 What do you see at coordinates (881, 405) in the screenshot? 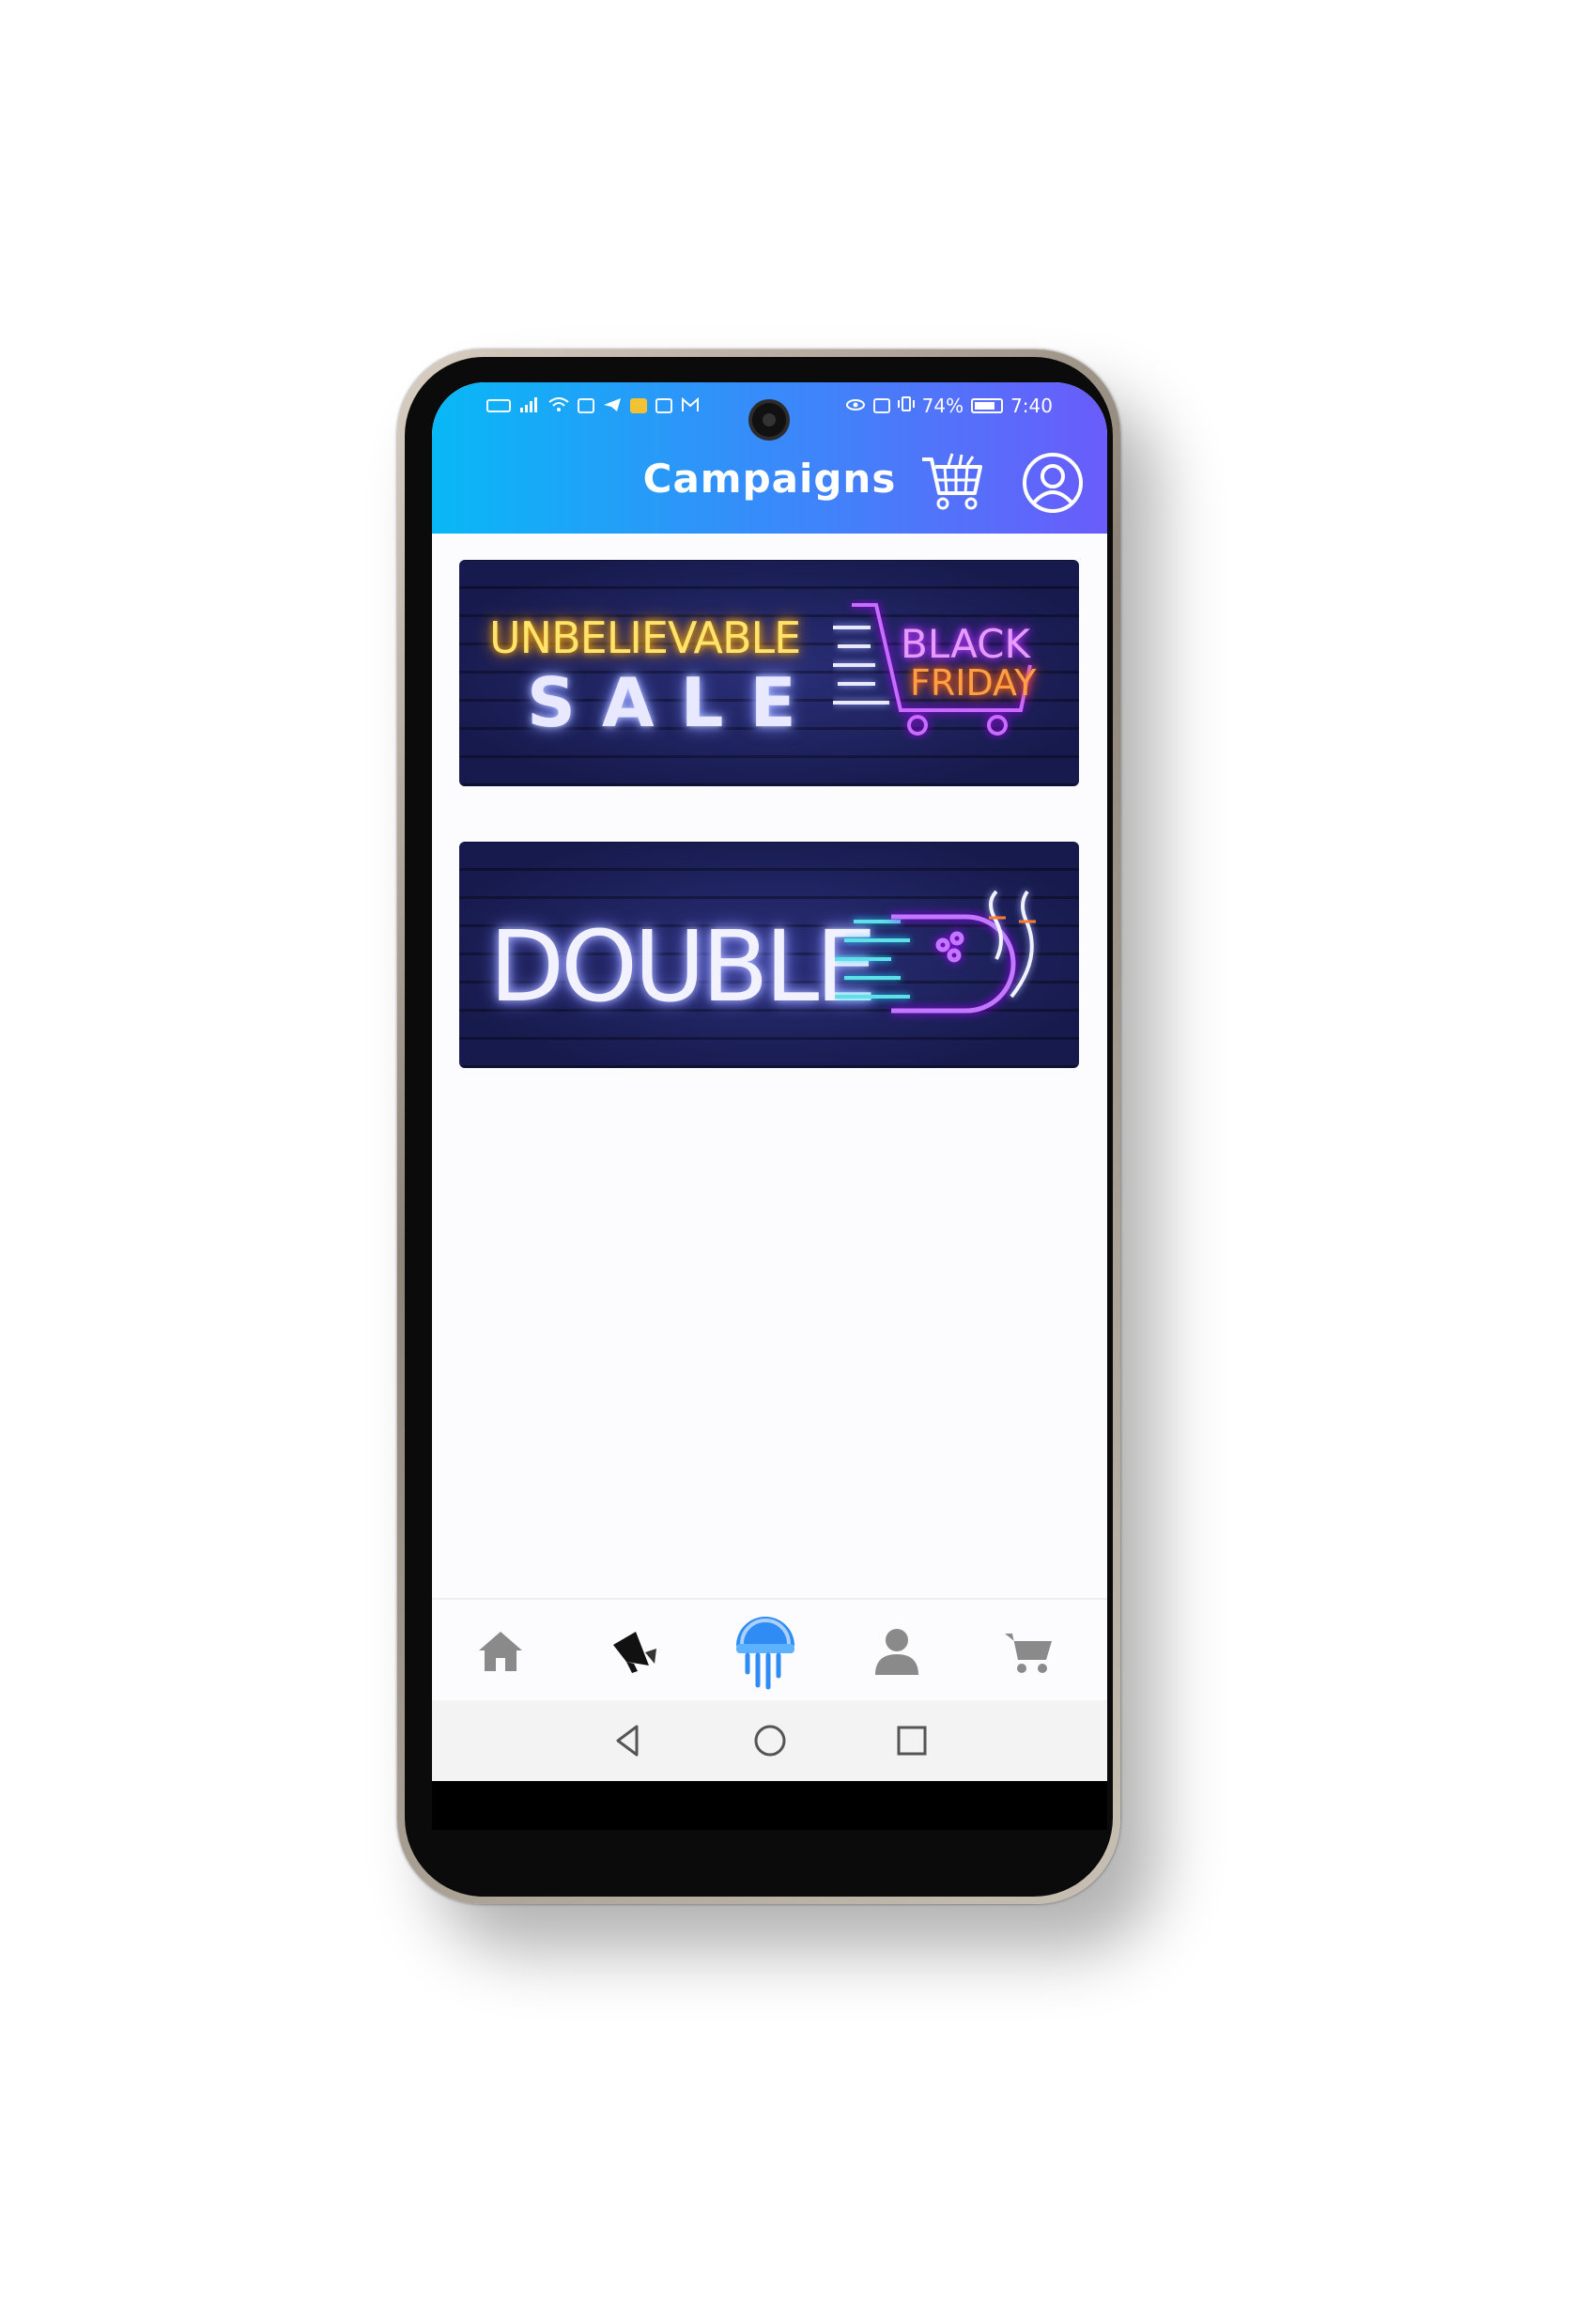
I see `nfc-icon` at bounding box center [881, 405].